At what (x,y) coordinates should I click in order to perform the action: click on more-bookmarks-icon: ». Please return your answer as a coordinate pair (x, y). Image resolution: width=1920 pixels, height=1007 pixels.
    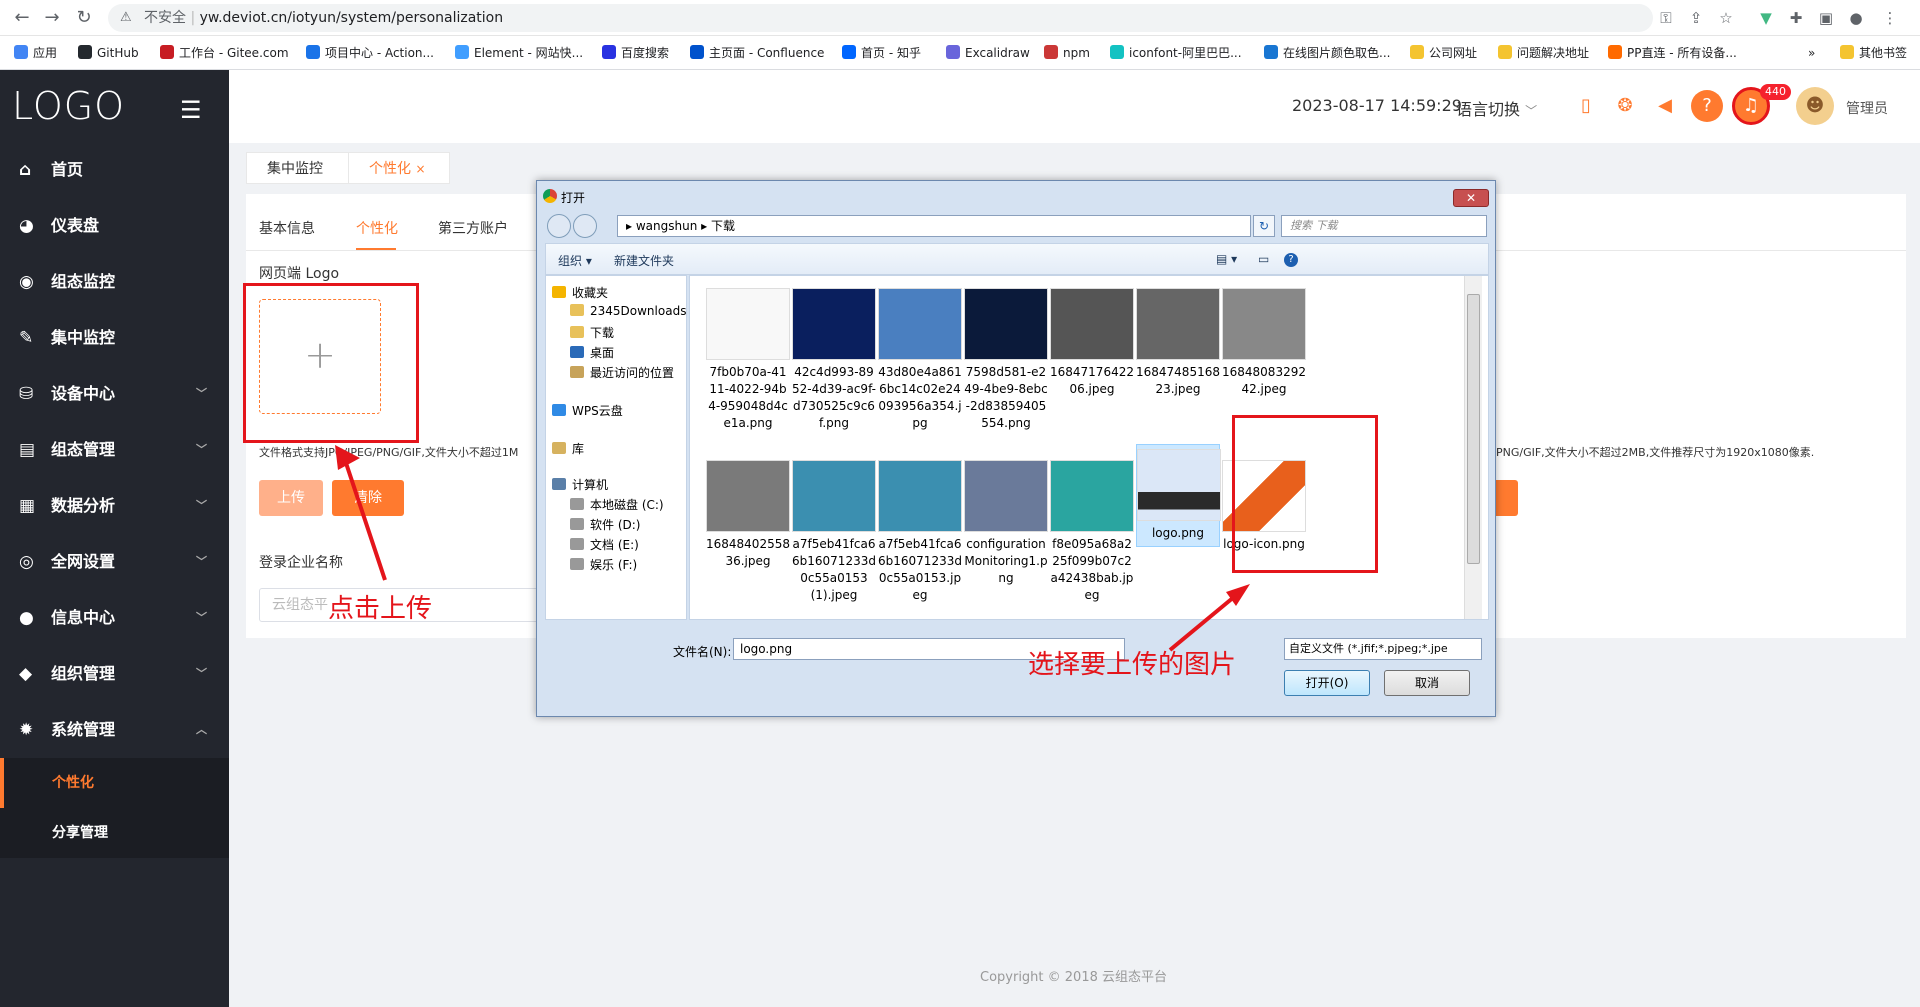
    Looking at the image, I should click on (1811, 53).